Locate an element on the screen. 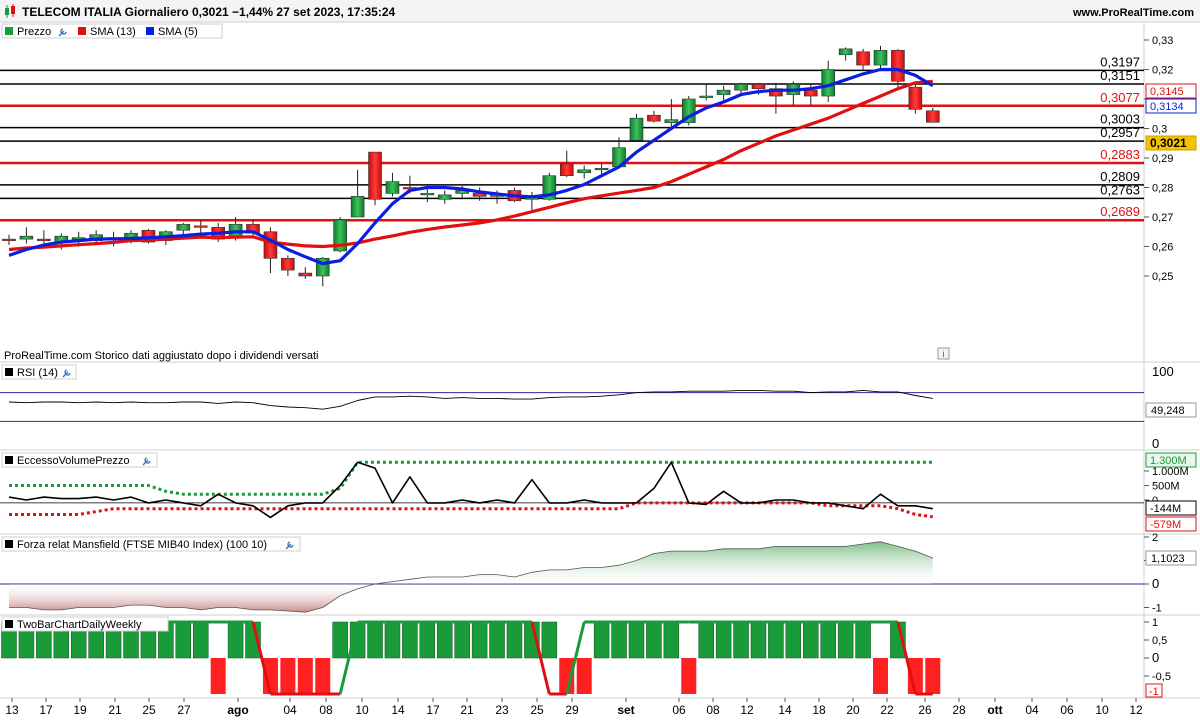 Image resolution: width=1200 pixels, height=720 pixels. rsi-legend-label: RSI (14) is located at coordinates (37, 373).